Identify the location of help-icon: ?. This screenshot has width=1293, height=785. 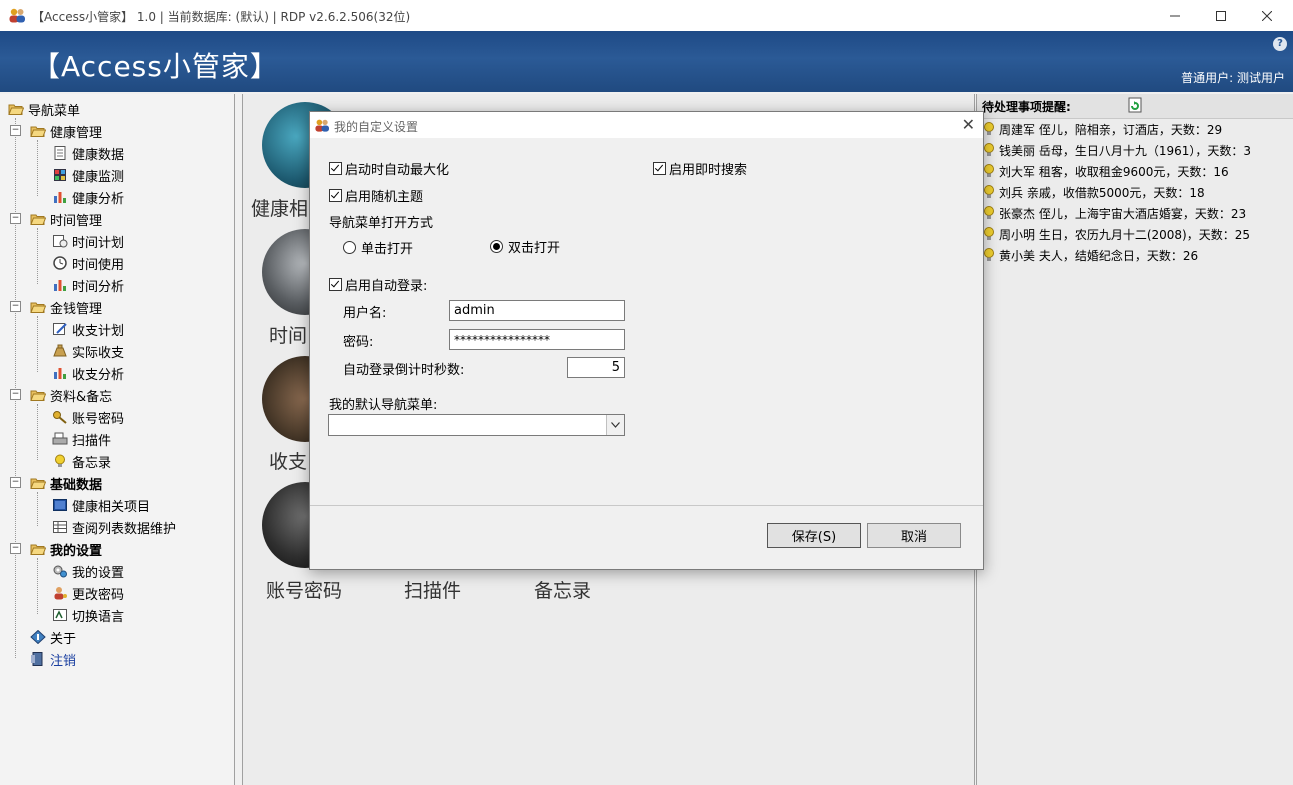
(1280, 44).